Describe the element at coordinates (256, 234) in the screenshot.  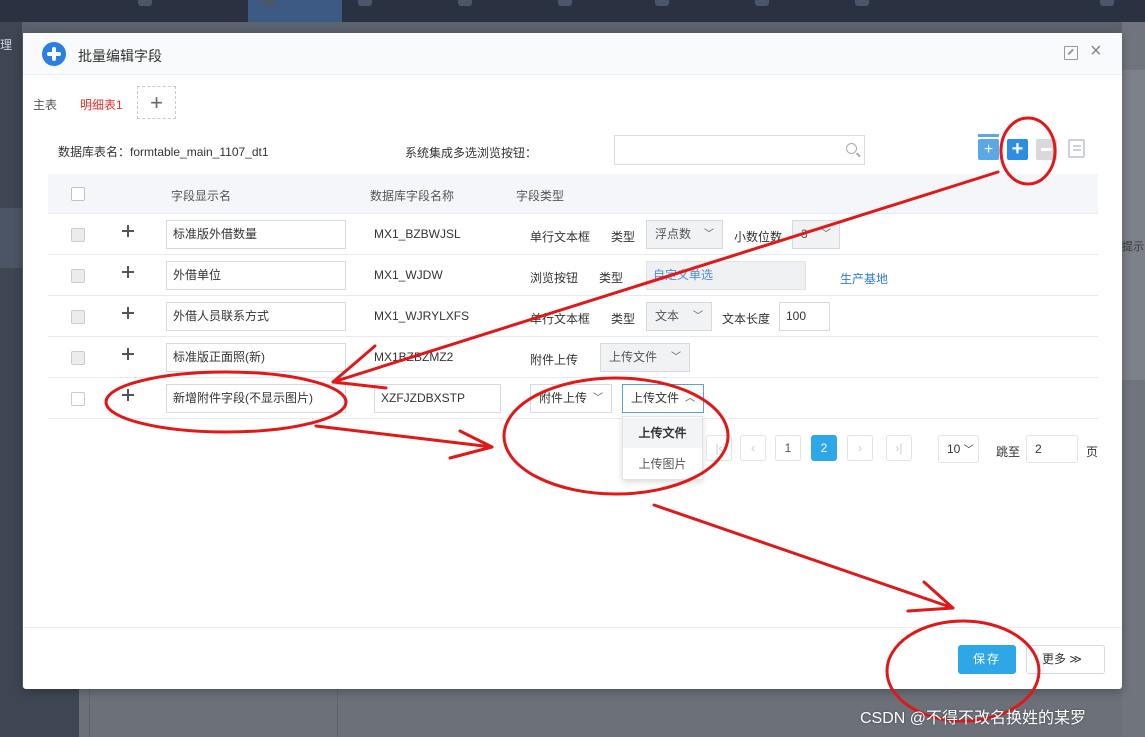
I see `field-display-name-input: 标准版外借数量` at that location.